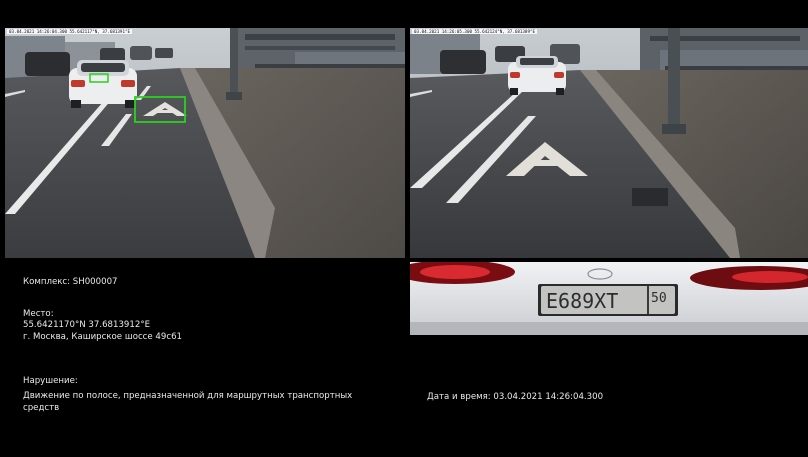 This screenshot has height=457, width=808. Describe the element at coordinates (659, 298) in the screenshot. I see `plate-region: 50` at that location.